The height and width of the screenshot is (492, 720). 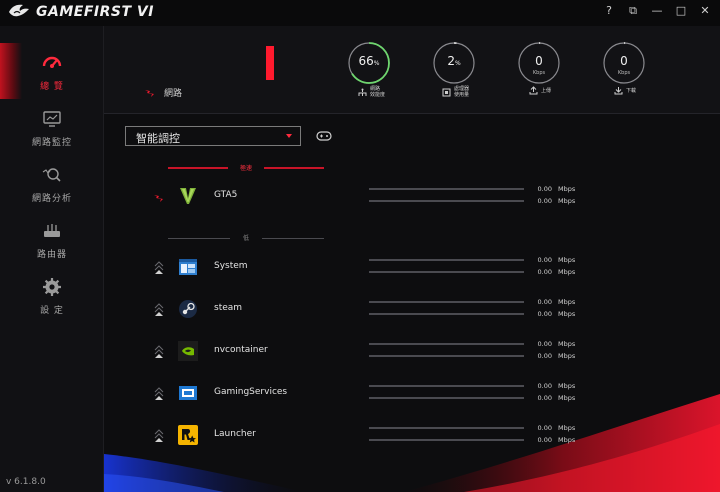 What do you see at coordinates (51, 199) in the screenshot?
I see `sidebar-item-label: 網路分析` at bounding box center [51, 199].